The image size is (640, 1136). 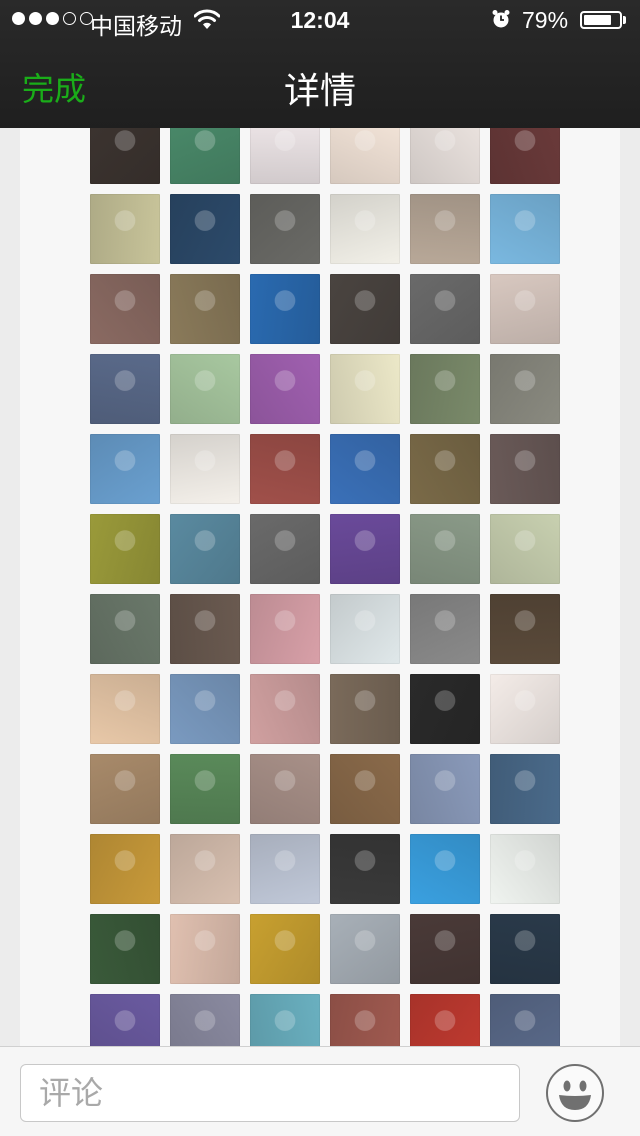 I want to click on comment-bar, so click(x=320, y=1091).